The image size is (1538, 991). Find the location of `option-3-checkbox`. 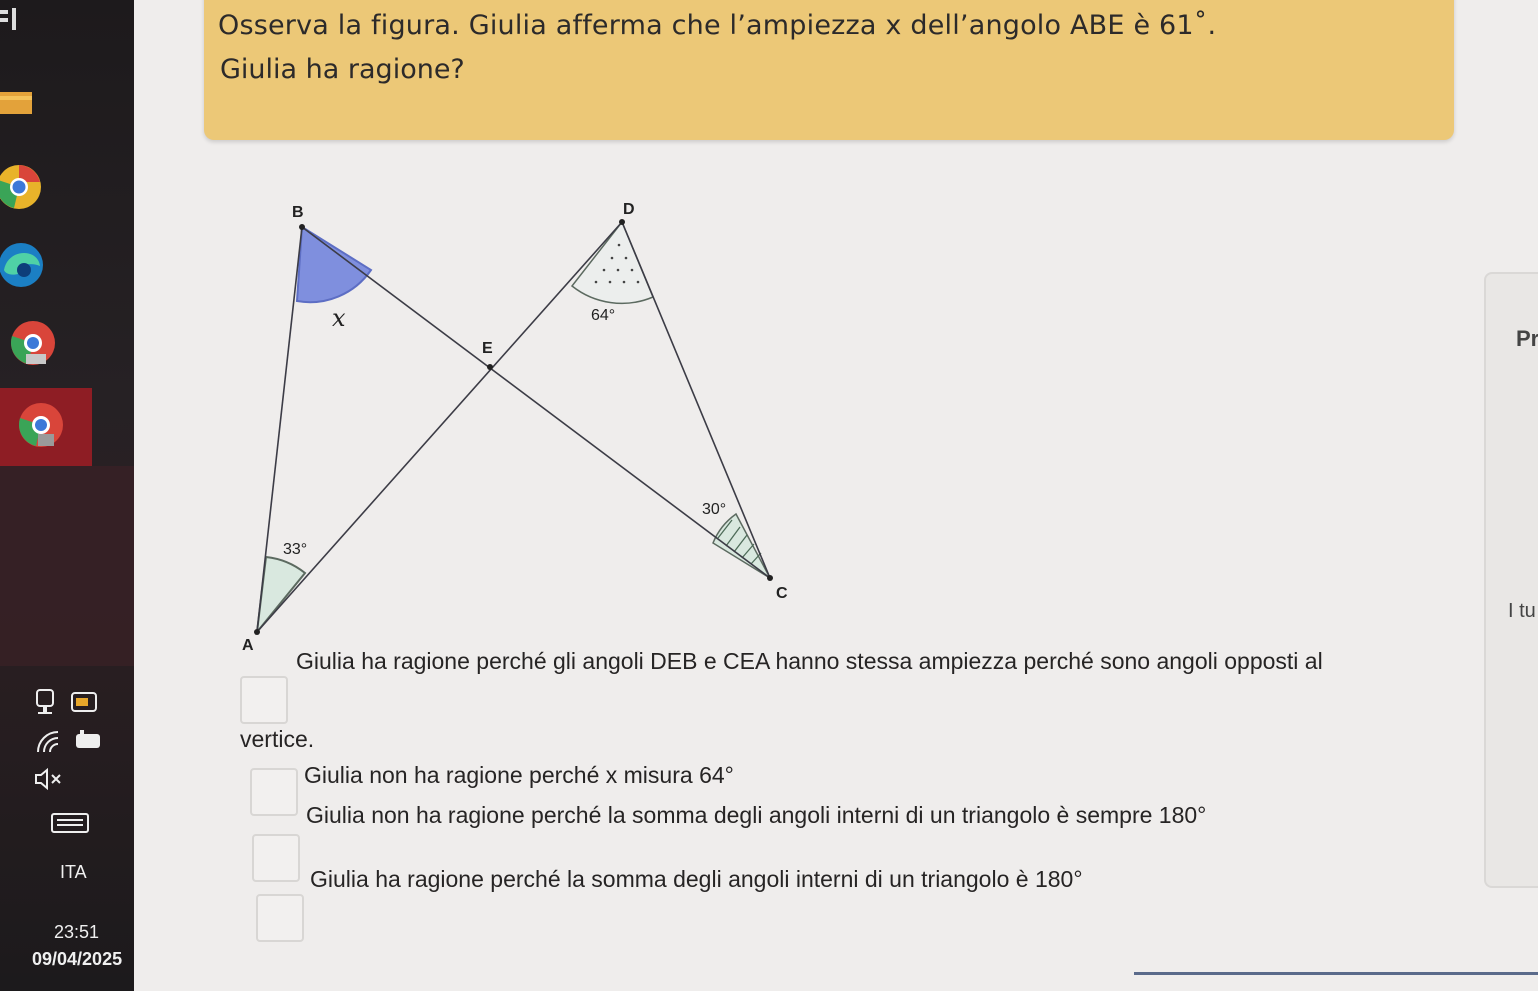

option-3-checkbox is located at coordinates (276, 858).